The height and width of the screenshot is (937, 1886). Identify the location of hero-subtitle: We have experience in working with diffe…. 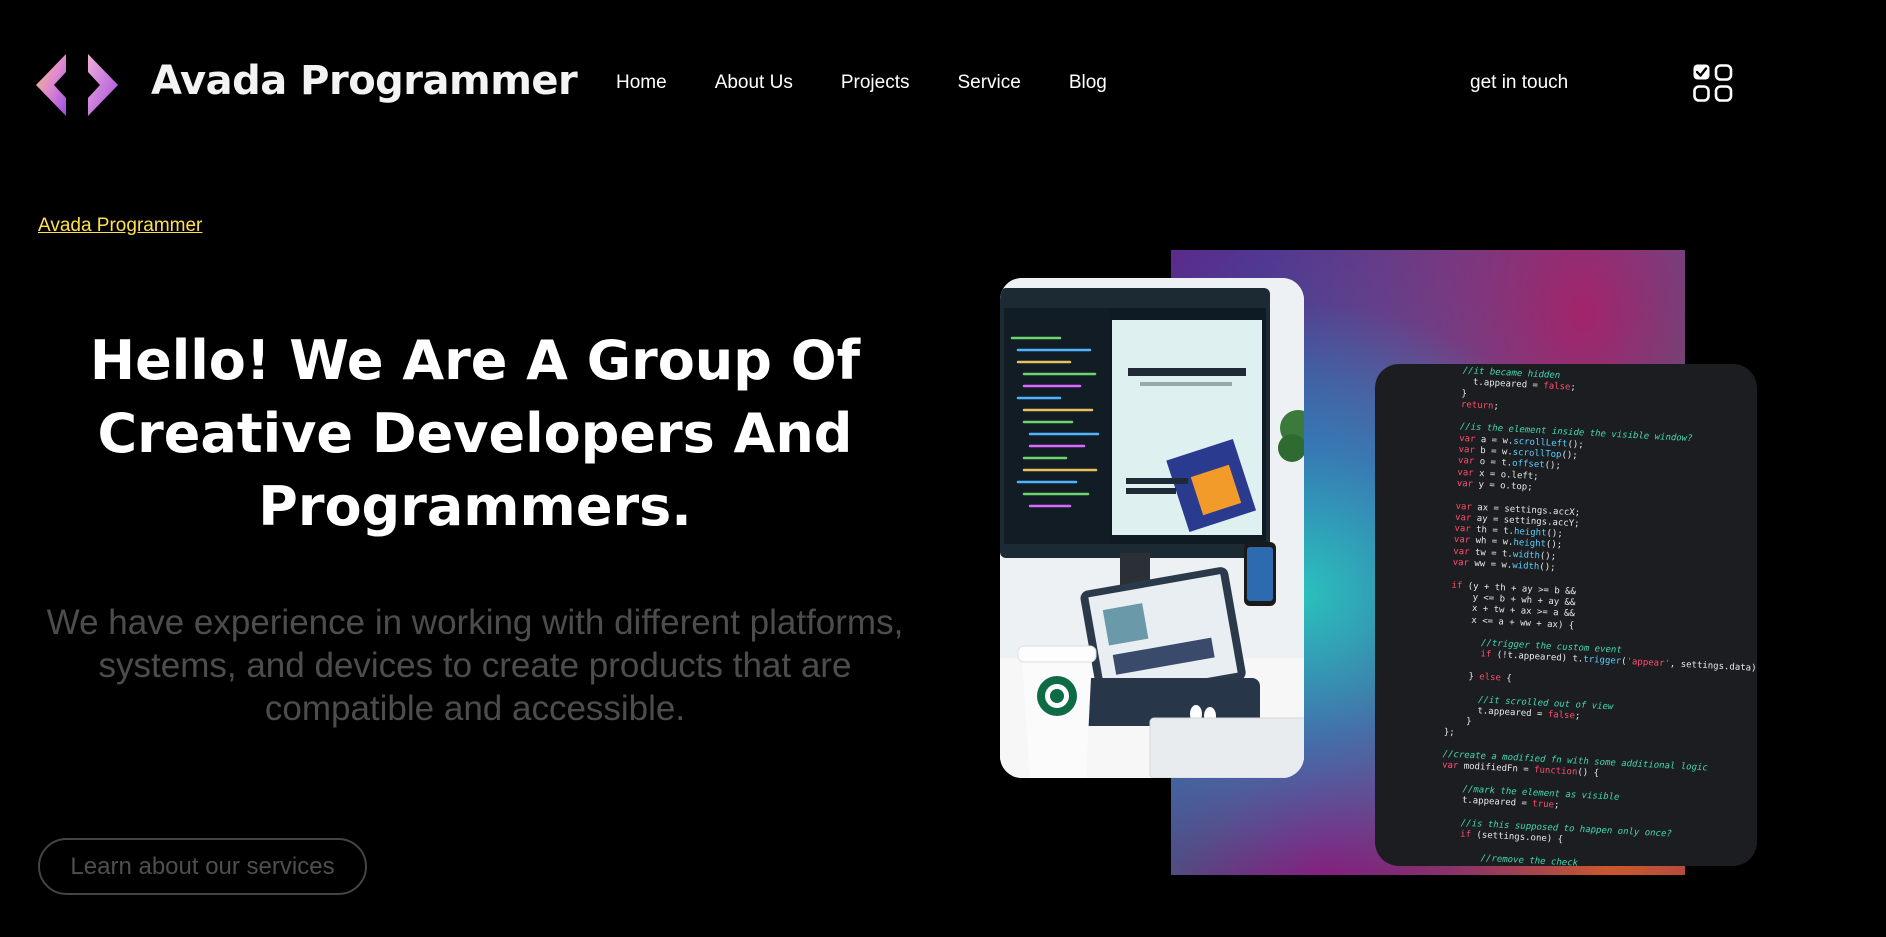
(475, 665).